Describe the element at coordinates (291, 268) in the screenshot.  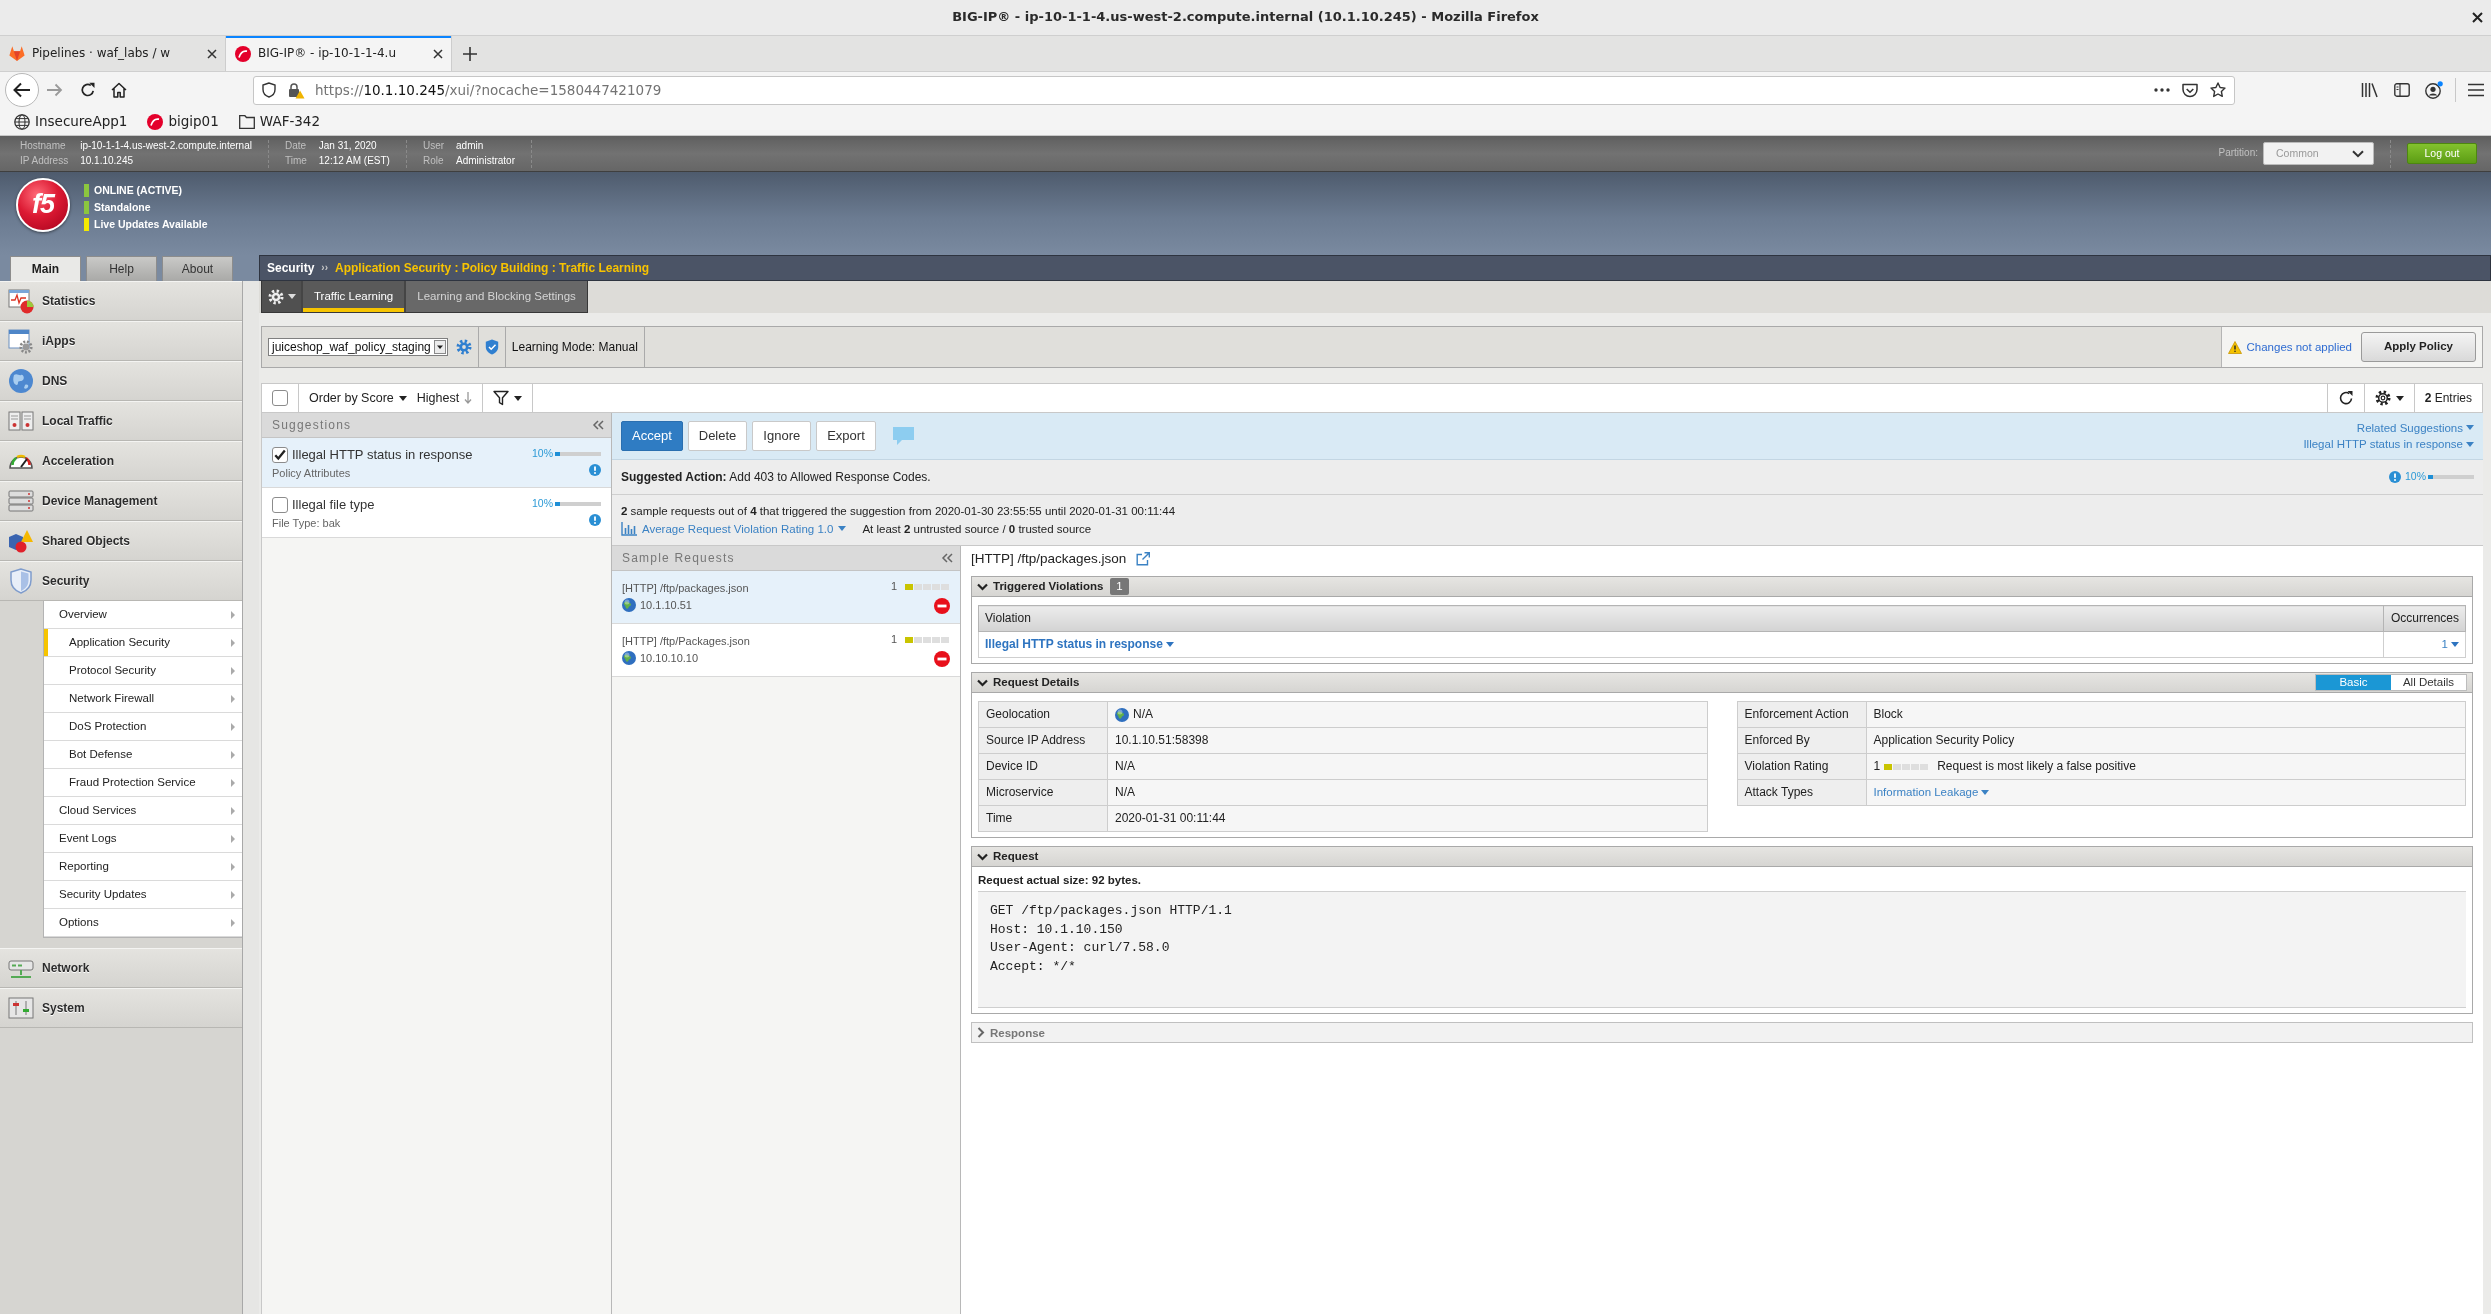
I see `breadcrumb-section: Security` at that location.